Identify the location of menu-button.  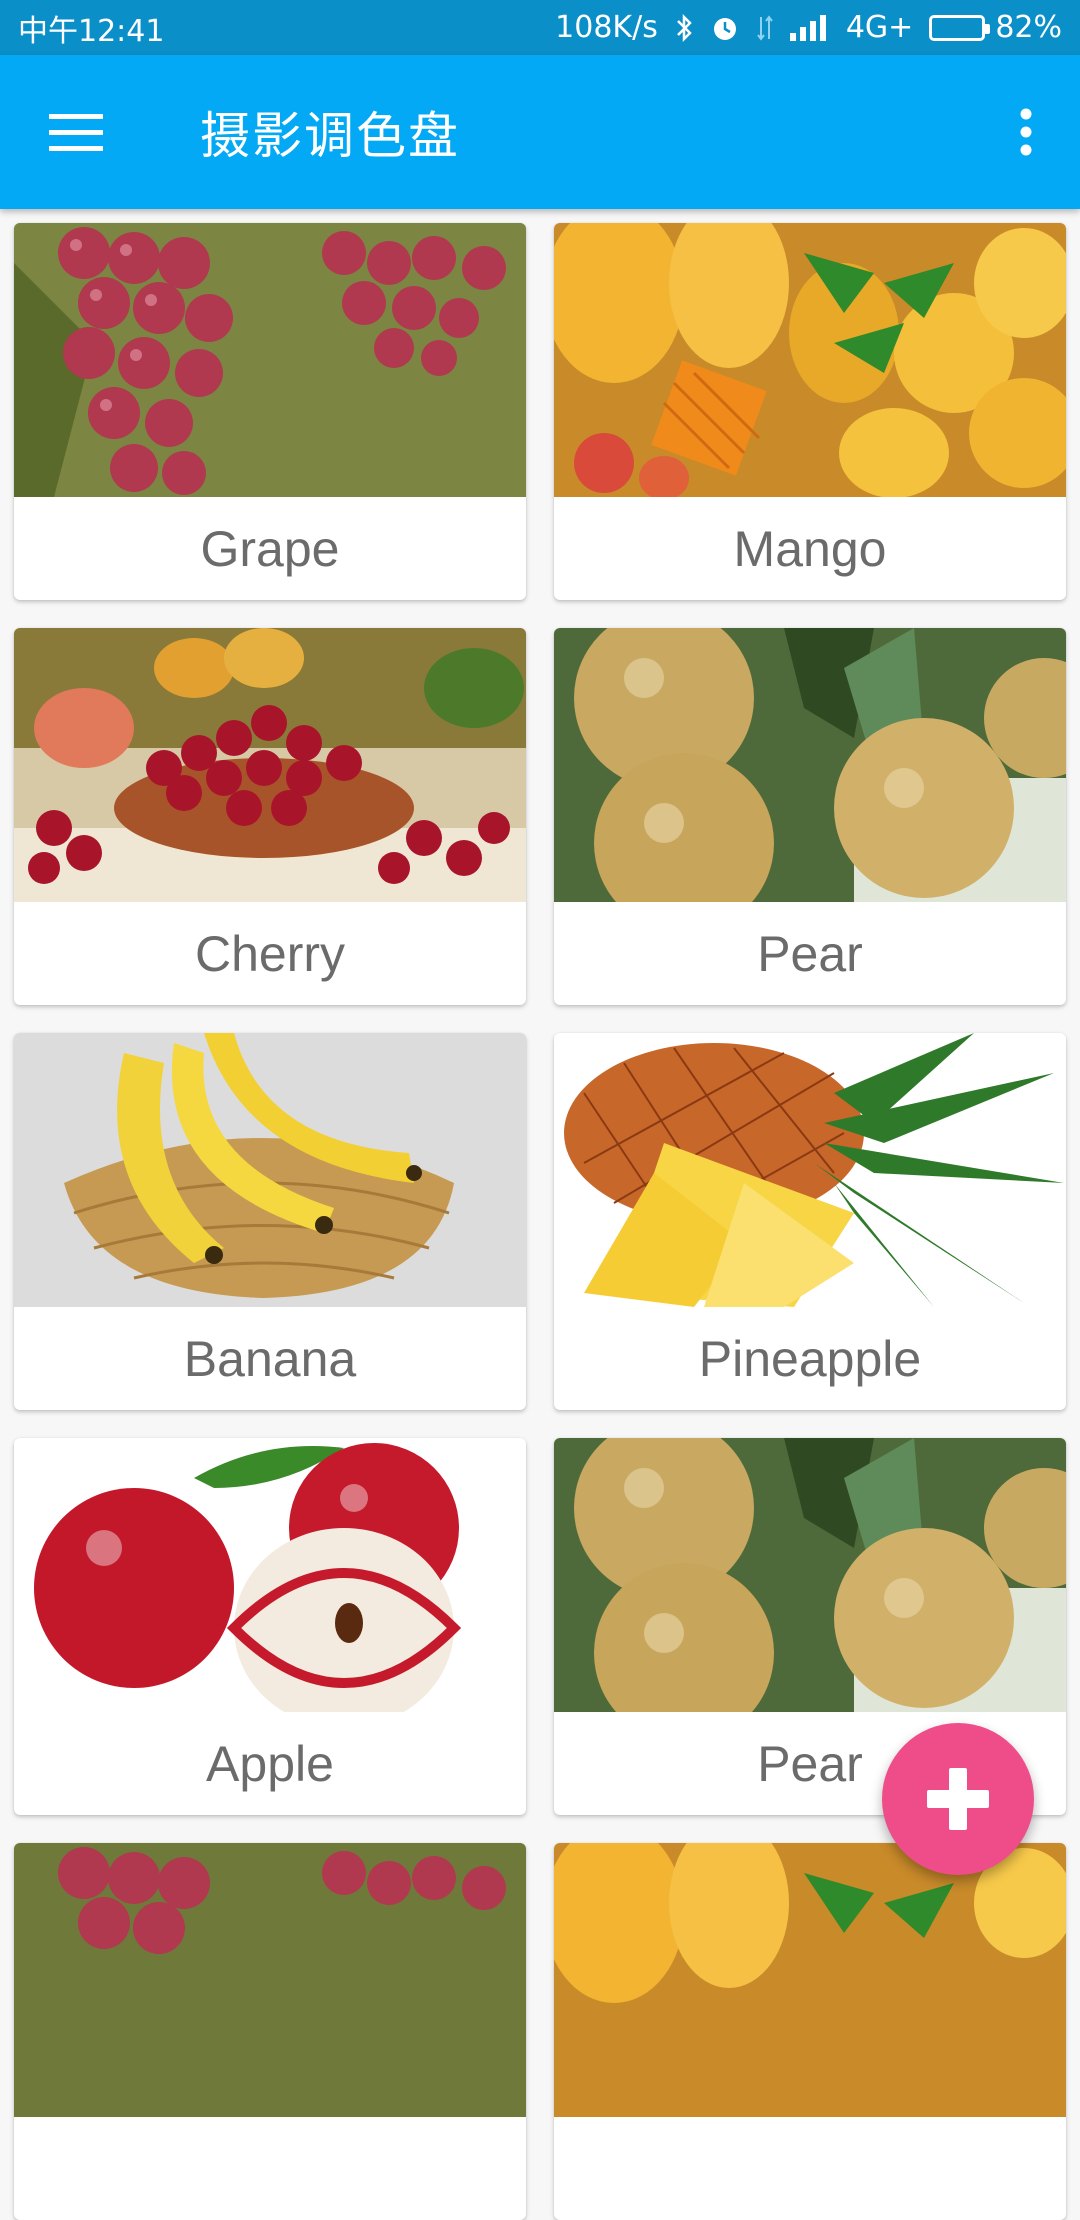
(76, 132).